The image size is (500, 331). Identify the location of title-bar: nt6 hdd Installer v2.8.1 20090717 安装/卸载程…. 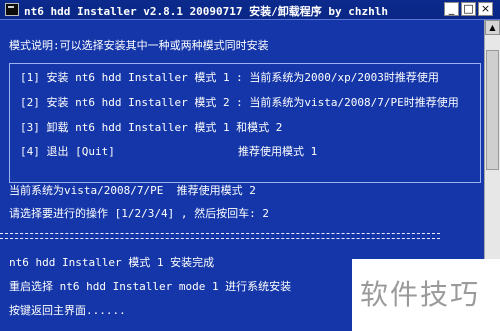
(250, 10).